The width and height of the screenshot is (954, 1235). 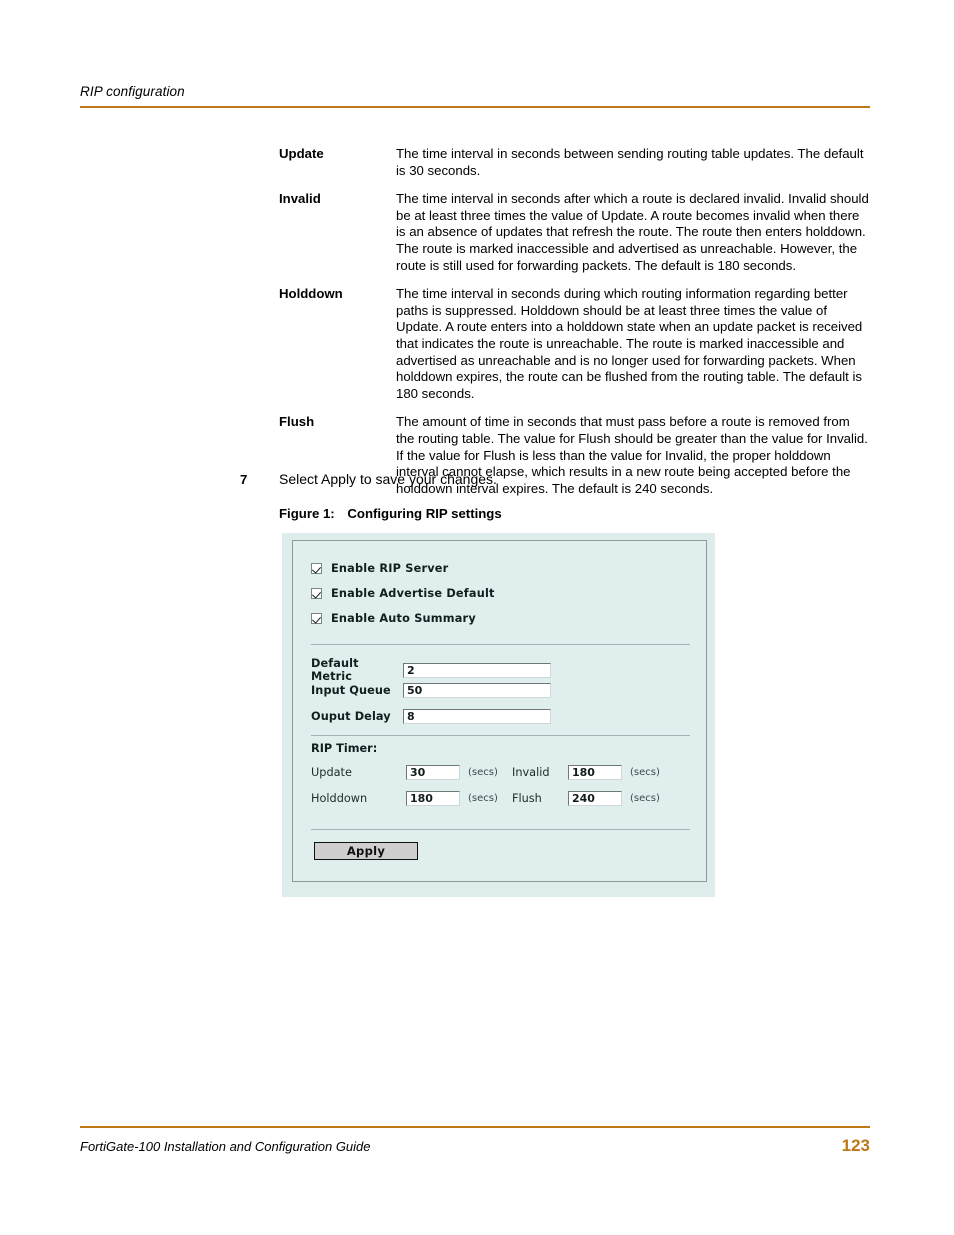 I want to click on definition-term: Holddown, so click(x=311, y=294).